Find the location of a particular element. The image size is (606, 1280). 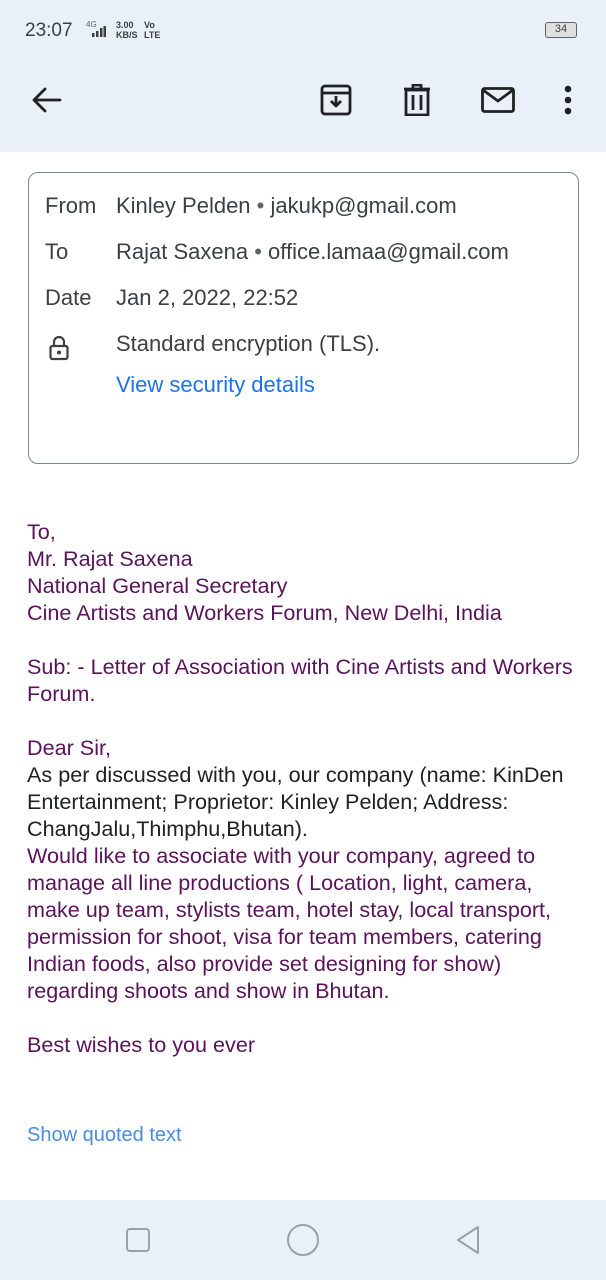

status-time: 23:07 is located at coordinates (49, 30).